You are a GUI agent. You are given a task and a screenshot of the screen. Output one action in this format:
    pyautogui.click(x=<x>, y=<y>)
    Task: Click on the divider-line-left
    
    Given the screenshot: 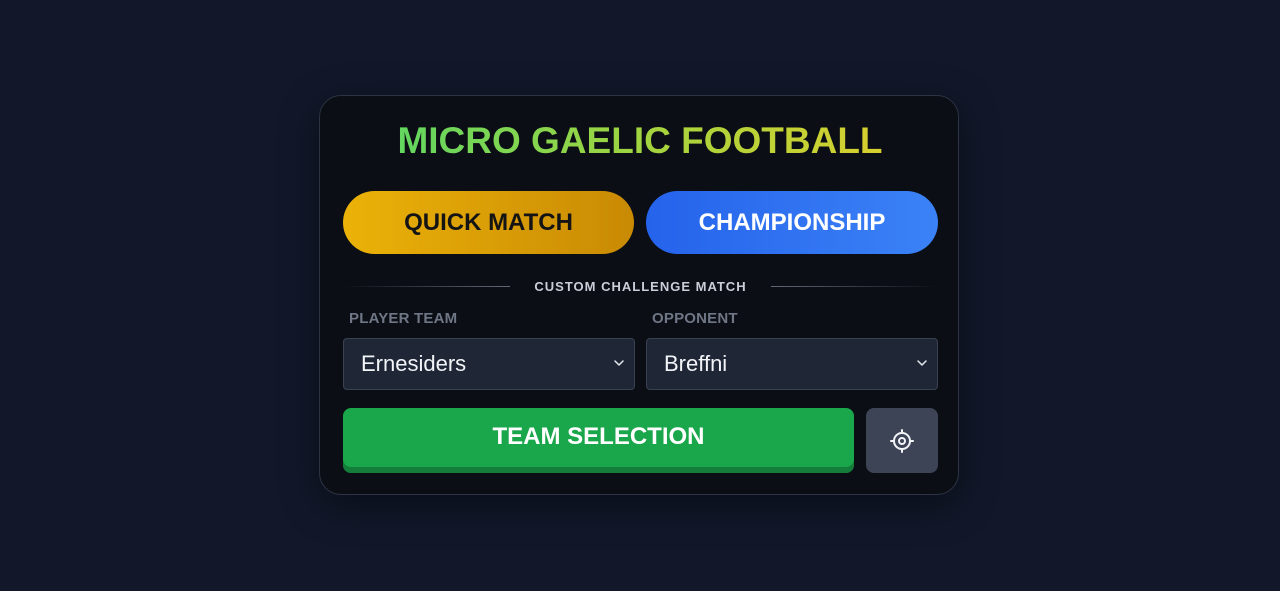 What is the action you would take?
    pyautogui.click(x=427, y=286)
    